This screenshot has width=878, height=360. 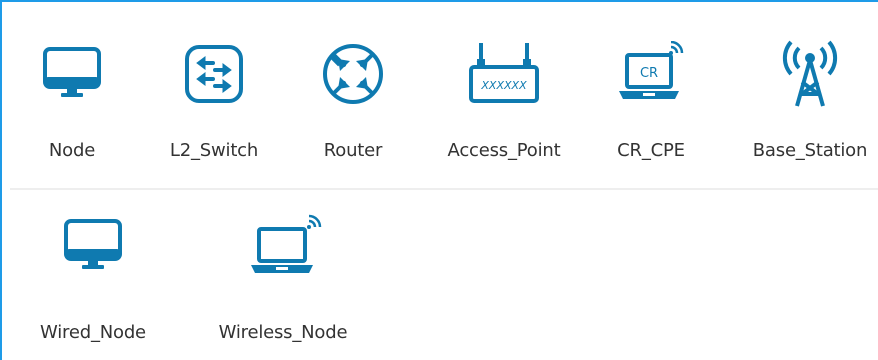 I want to click on device-l2-switch: L2_Switch, so click(x=214, y=99).